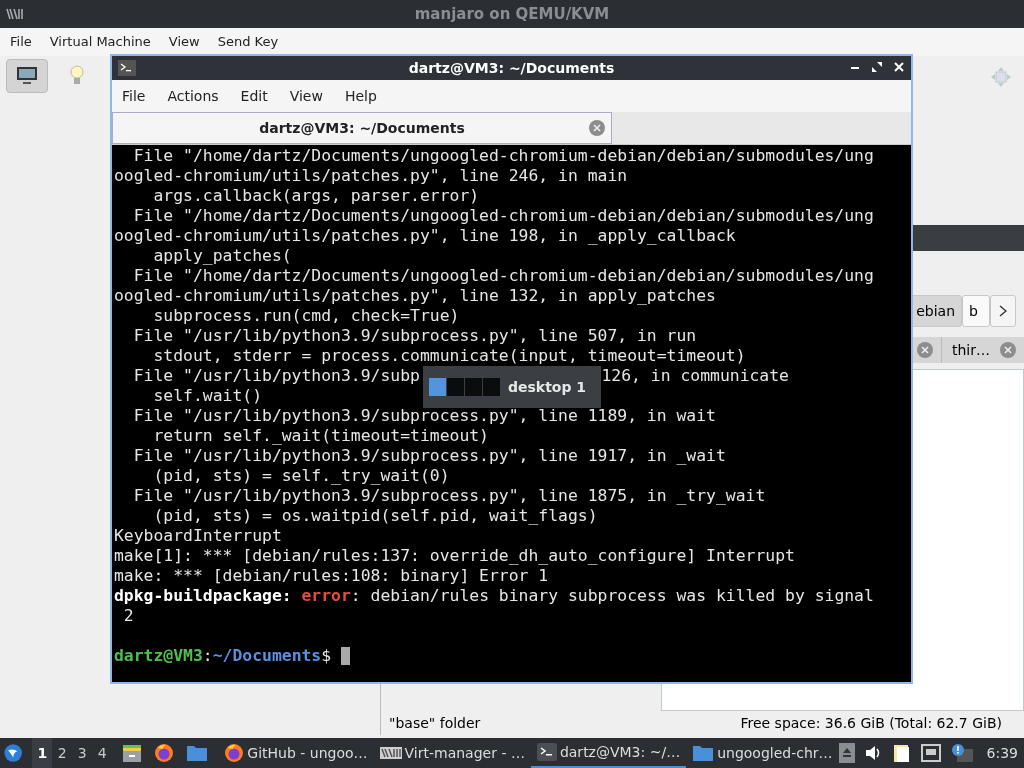 The height and width of the screenshot is (768, 1024). What do you see at coordinates (198, 536) in the screenshot?
I see `output-line: KeyboardInterrupt` at bounding box center [198, 536].